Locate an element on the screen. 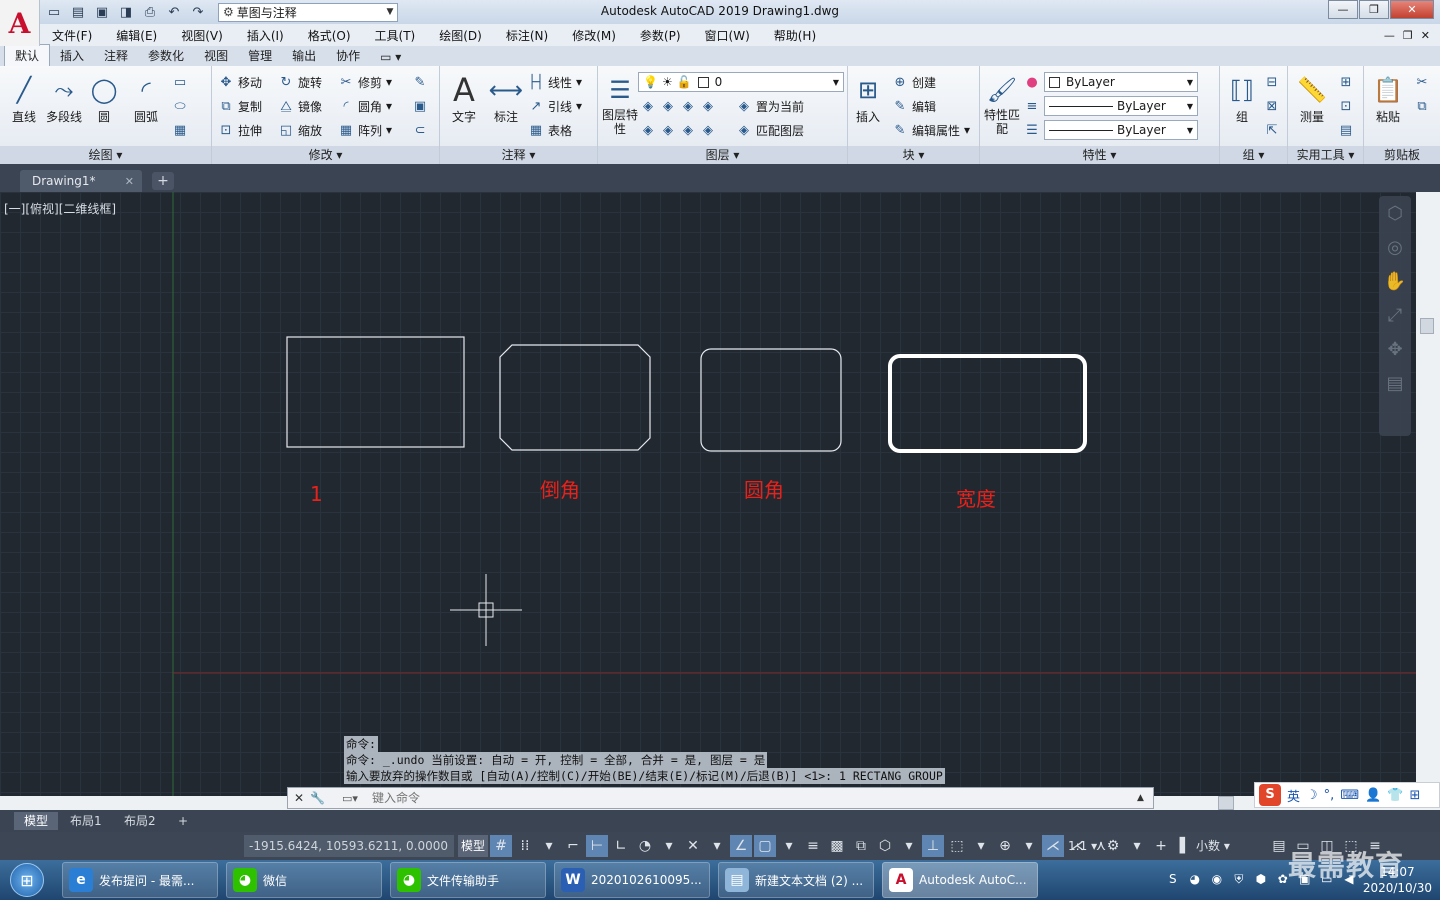 The width and height of the screenshot is (1440, 900). ungroup-button: ⊟ is located at coordinates (1272, 82).